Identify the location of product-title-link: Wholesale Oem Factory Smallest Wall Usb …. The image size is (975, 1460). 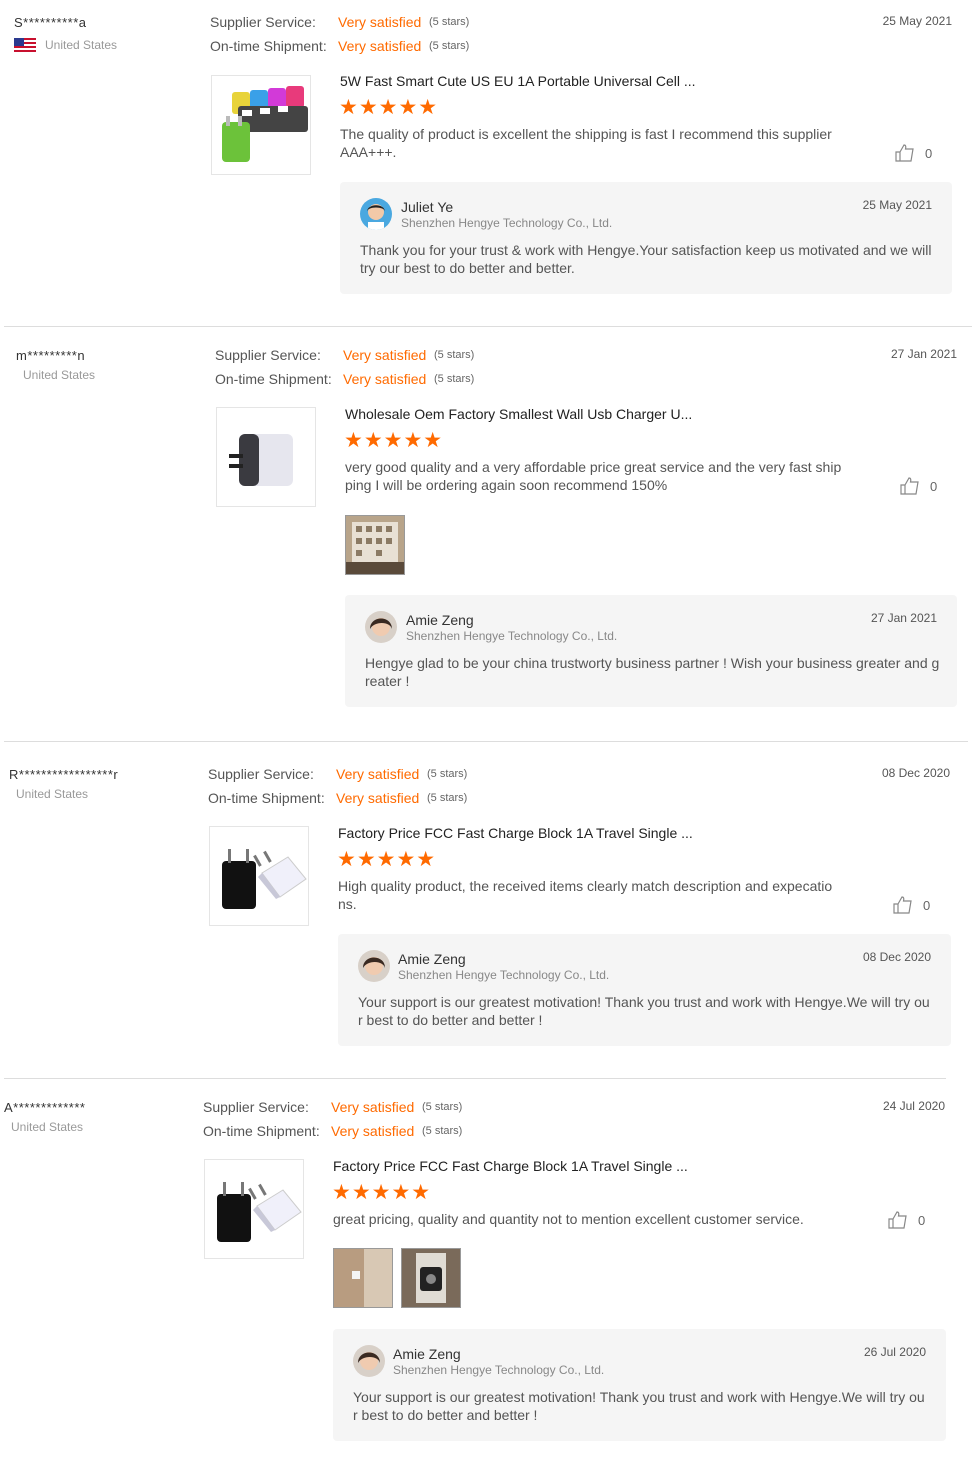
(518, 414).